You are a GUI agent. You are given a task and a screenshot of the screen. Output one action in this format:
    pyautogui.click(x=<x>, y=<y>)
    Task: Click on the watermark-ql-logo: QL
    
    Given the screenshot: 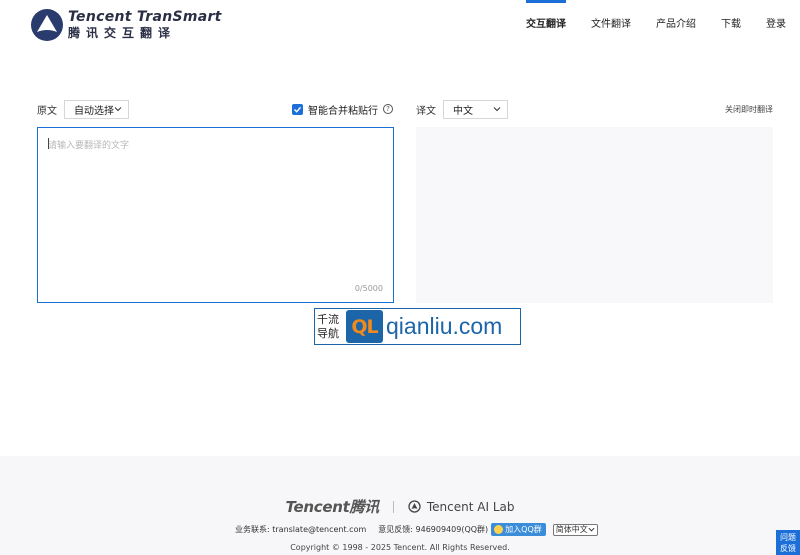 What is the action you would take?
    pyautogui.click(x=364, y=326)
    